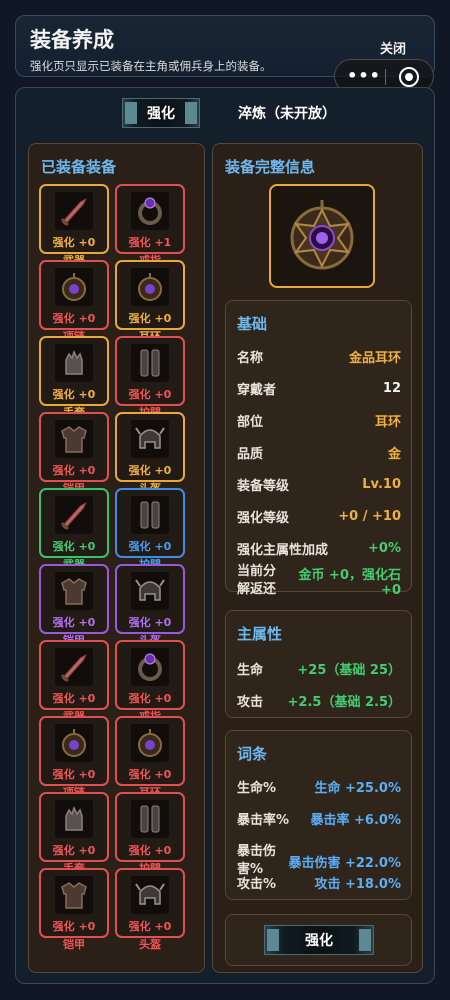 The width and height of the screenshot is (450, 1000). I want to click on affix-title: 词条, so click(252, 754).